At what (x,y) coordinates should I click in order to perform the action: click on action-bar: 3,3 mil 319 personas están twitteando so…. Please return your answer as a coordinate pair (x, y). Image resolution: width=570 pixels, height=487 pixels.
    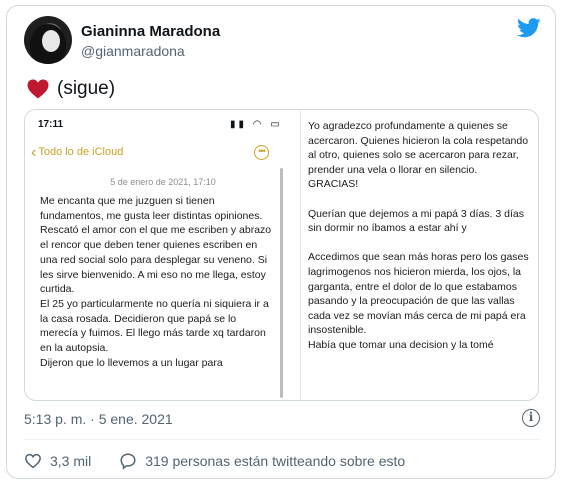
    Looking at the image, I should click on (214, 461).